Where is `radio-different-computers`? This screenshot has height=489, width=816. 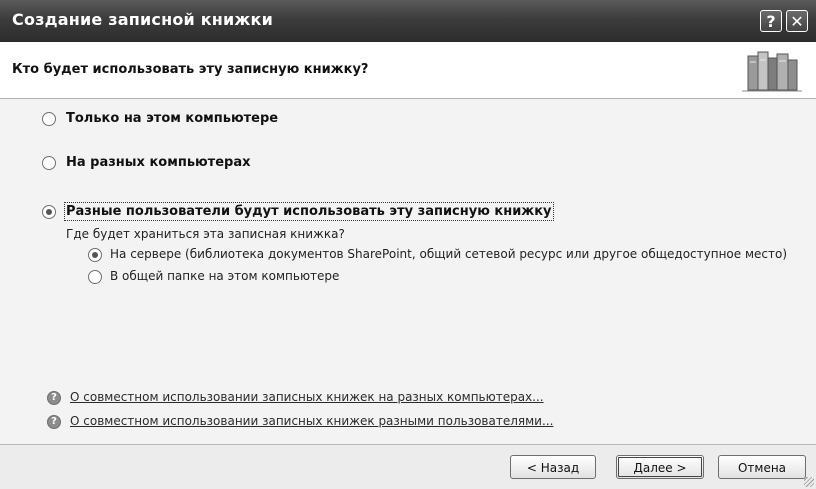
radio-different-computers is located at coordinates (49, 163).